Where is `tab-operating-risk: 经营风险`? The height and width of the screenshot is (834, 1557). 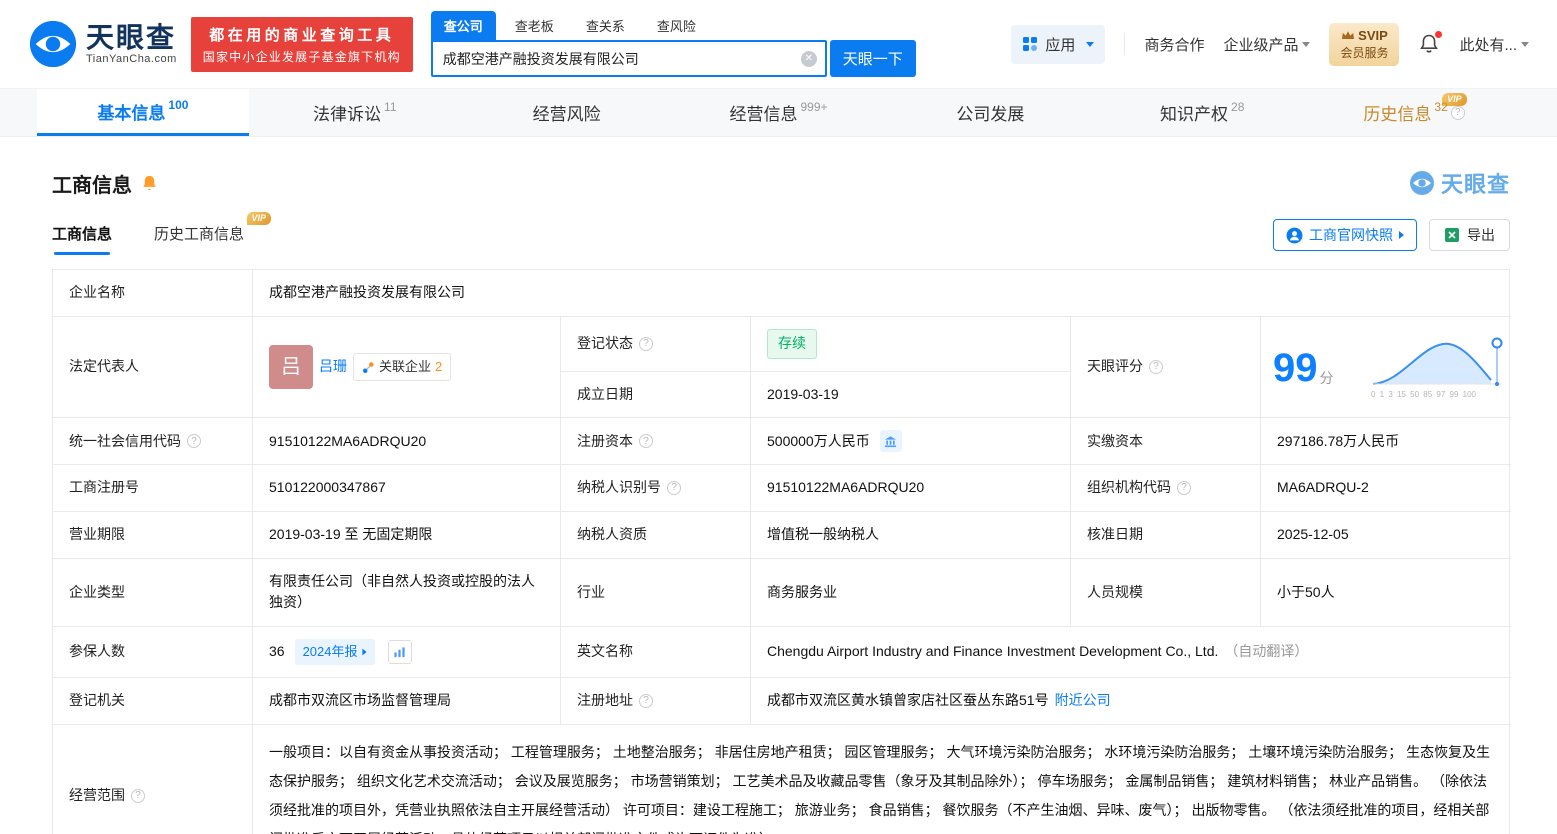
tab-operating-risk: 经营风险 is located at coordinates (567, 112).